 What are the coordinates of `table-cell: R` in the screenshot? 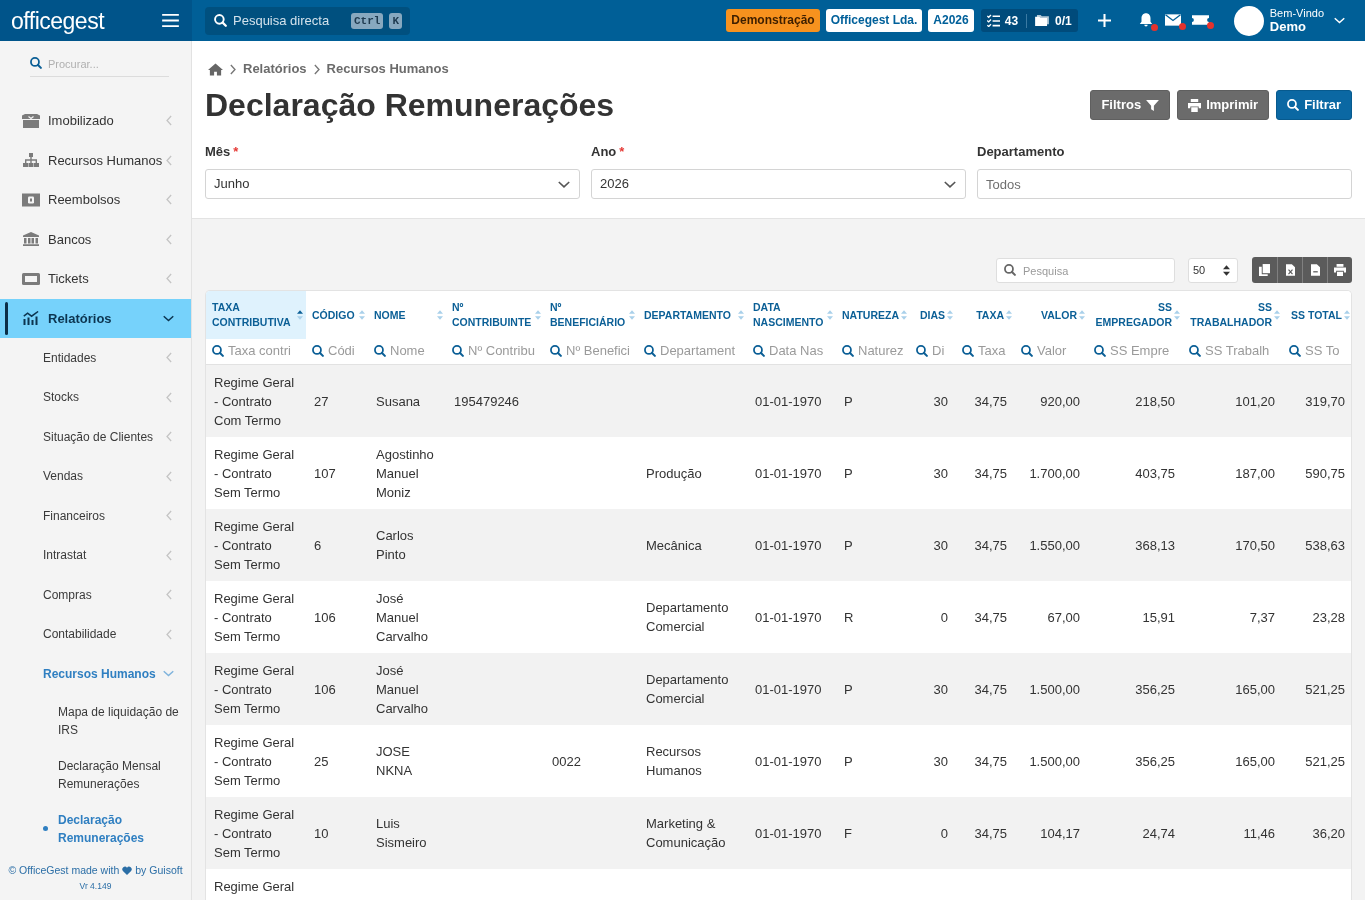 It's located at (873, 616).